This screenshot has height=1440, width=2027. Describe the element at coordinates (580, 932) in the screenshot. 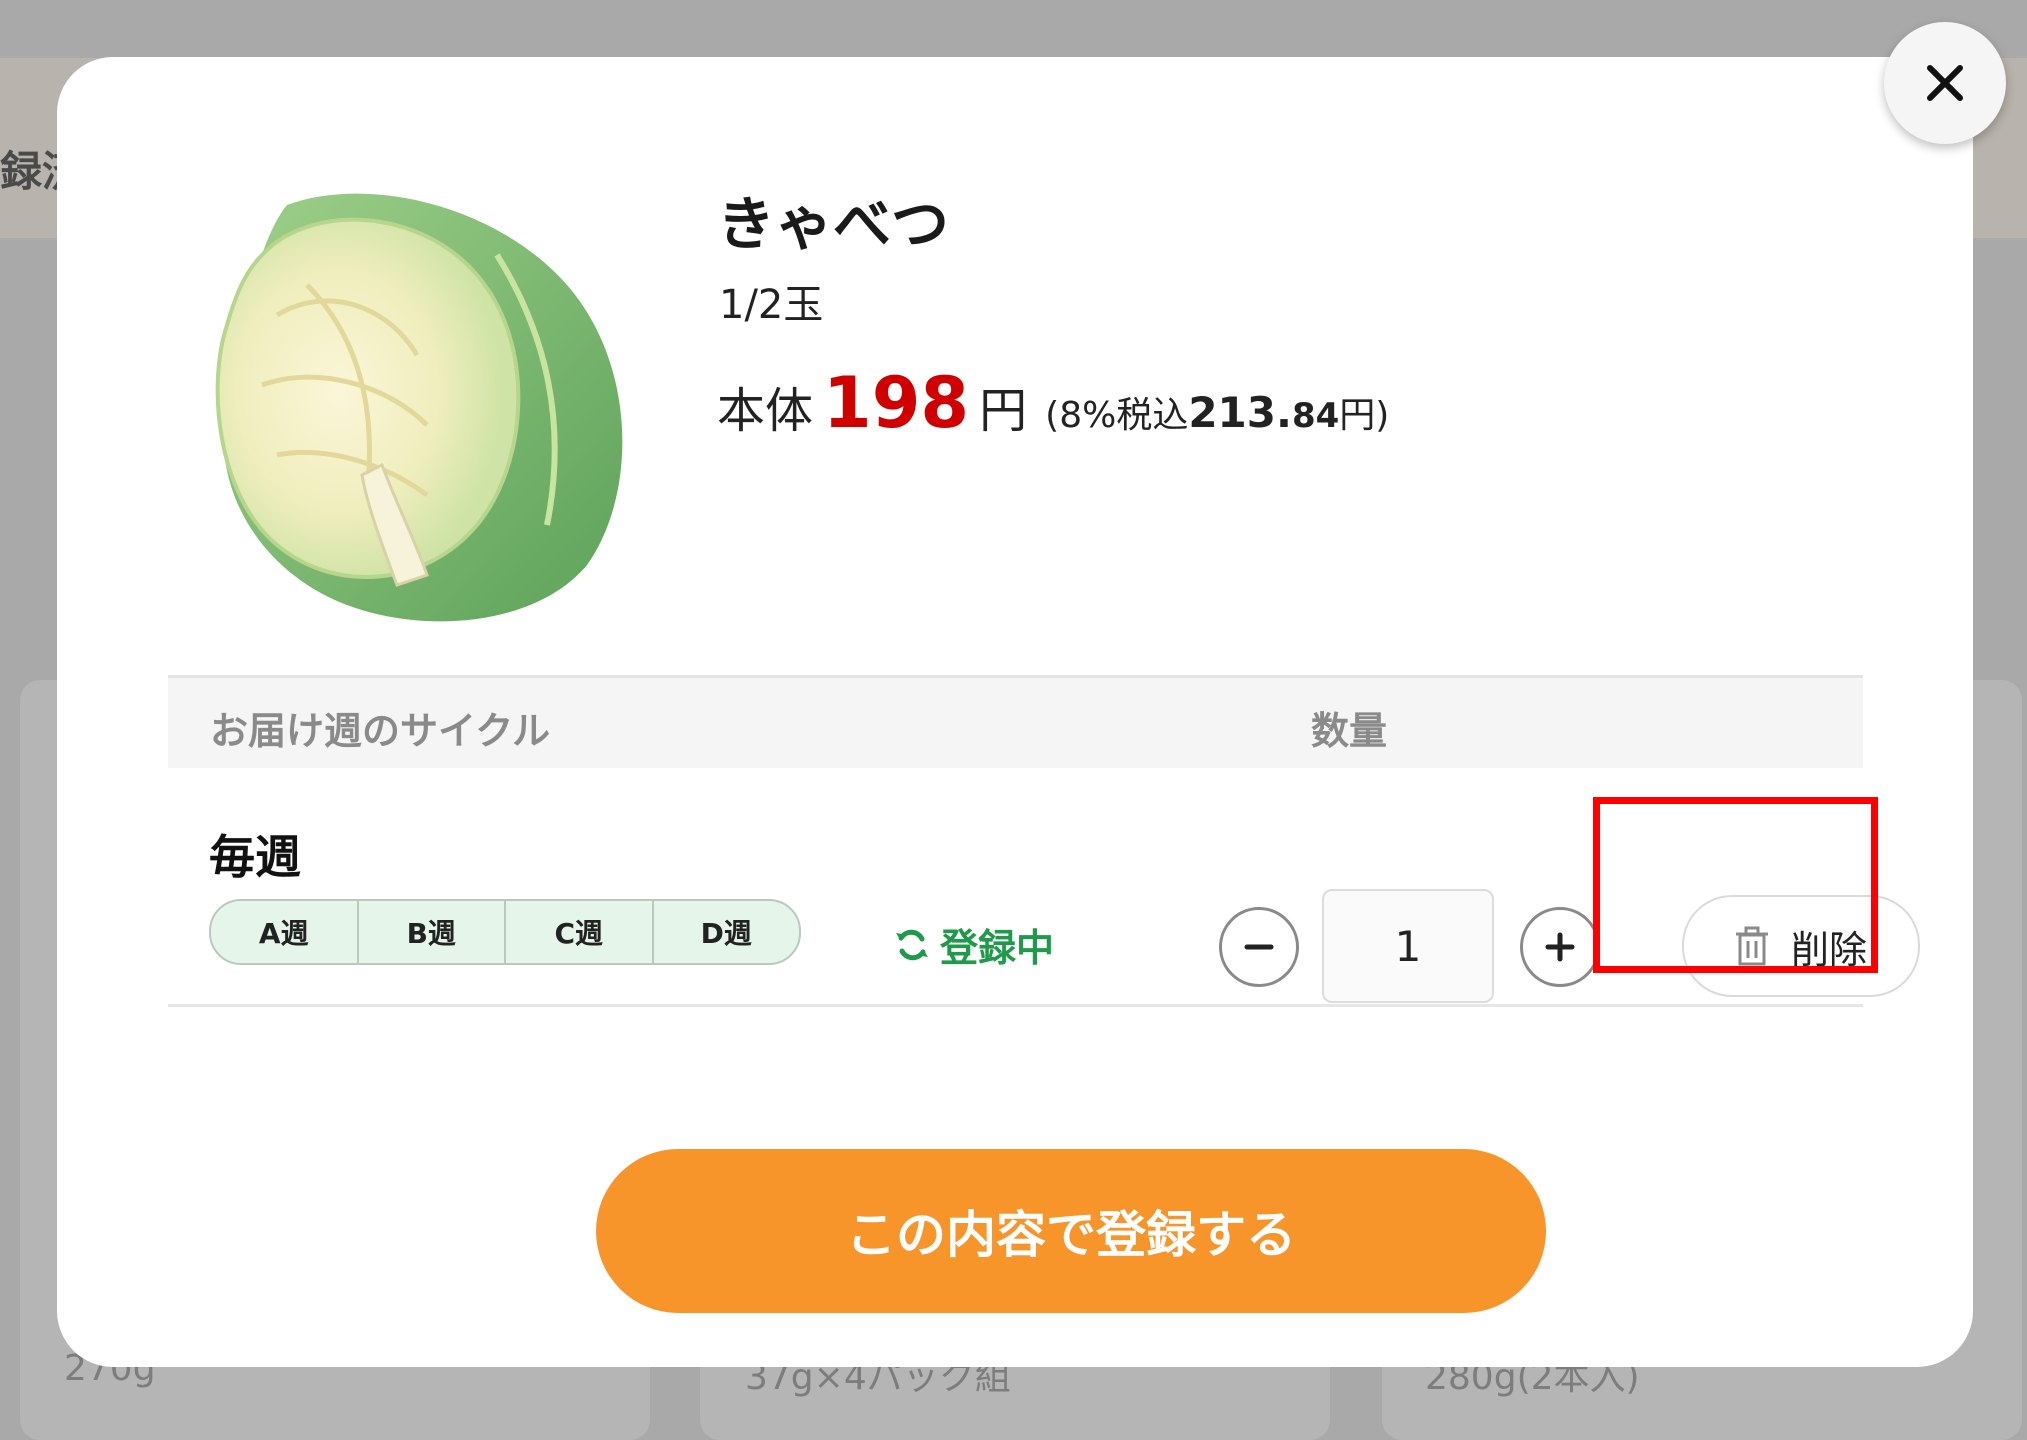

I see `week-c: C週` at that location.